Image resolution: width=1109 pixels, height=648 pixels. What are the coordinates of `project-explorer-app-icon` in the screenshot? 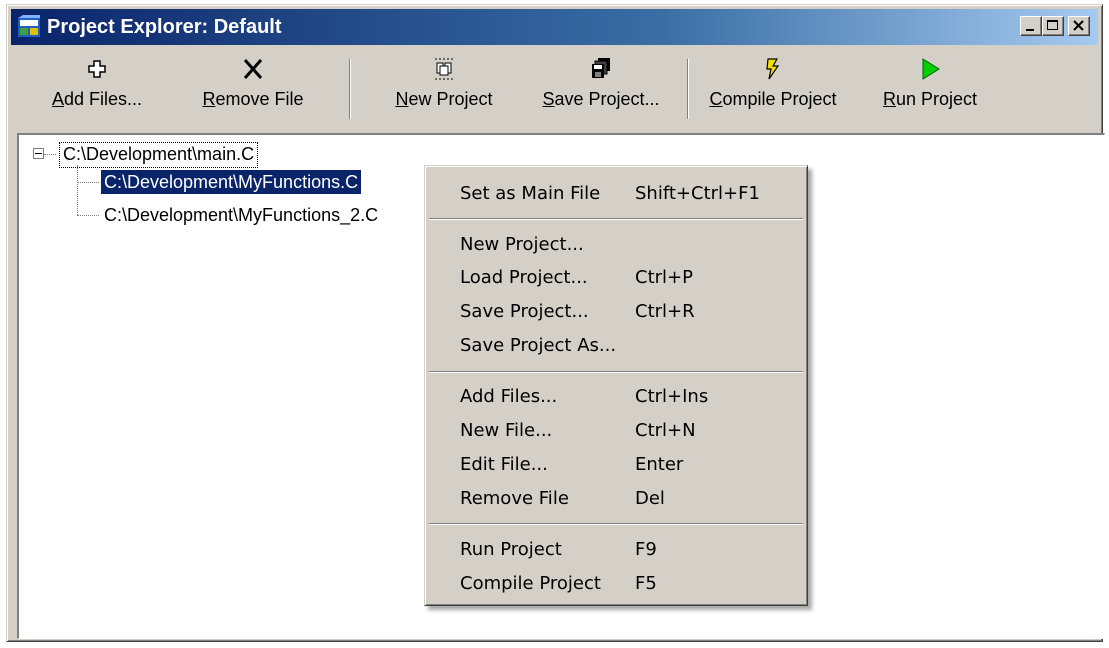 It's located at (29, 26).